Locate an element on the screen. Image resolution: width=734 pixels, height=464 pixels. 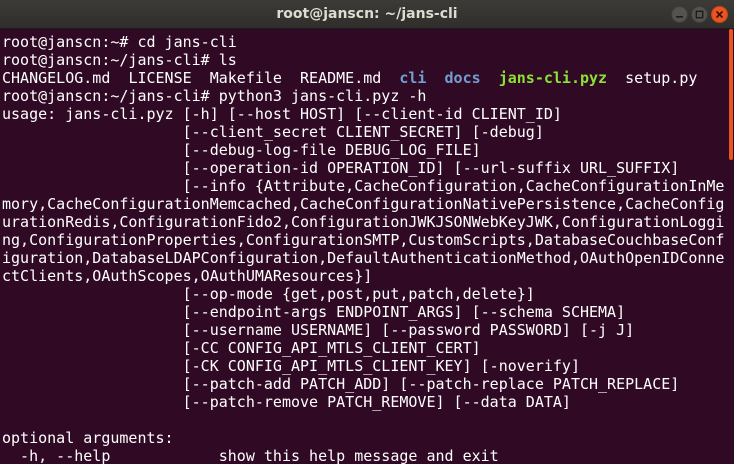
terminal-line: optional arguments: is located at coordinates (88, 438).